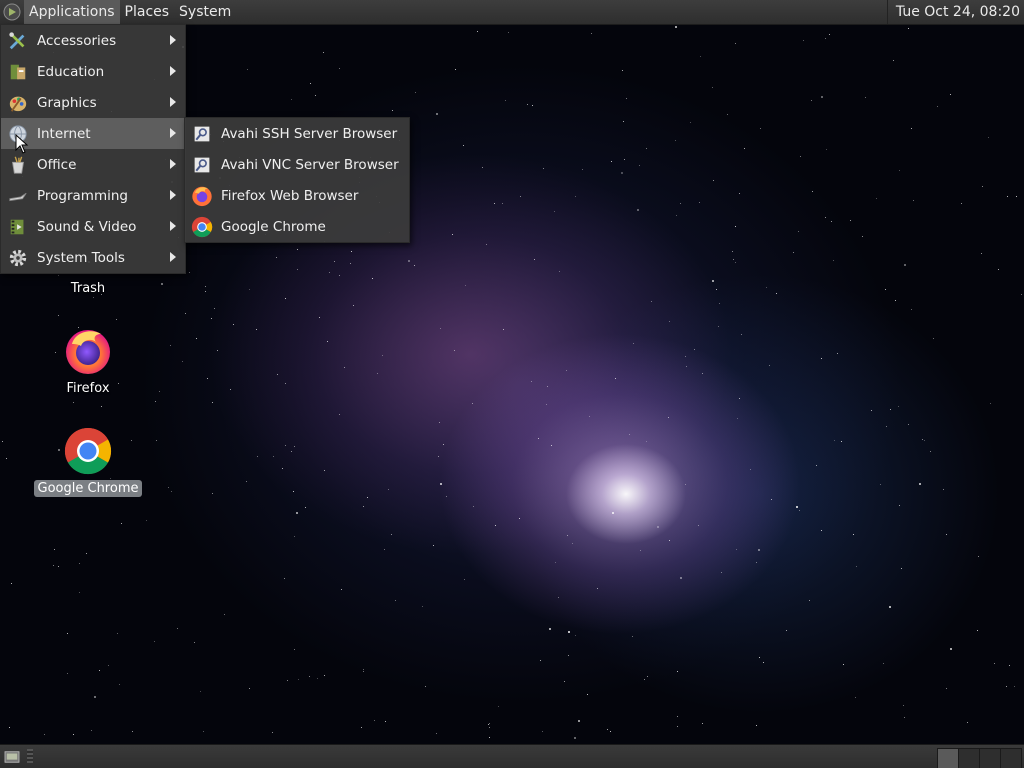  What do you see at coordinates (12, 757) in the screenshot?
I see `show-desktop-icon` at bounding box center [12, 757].